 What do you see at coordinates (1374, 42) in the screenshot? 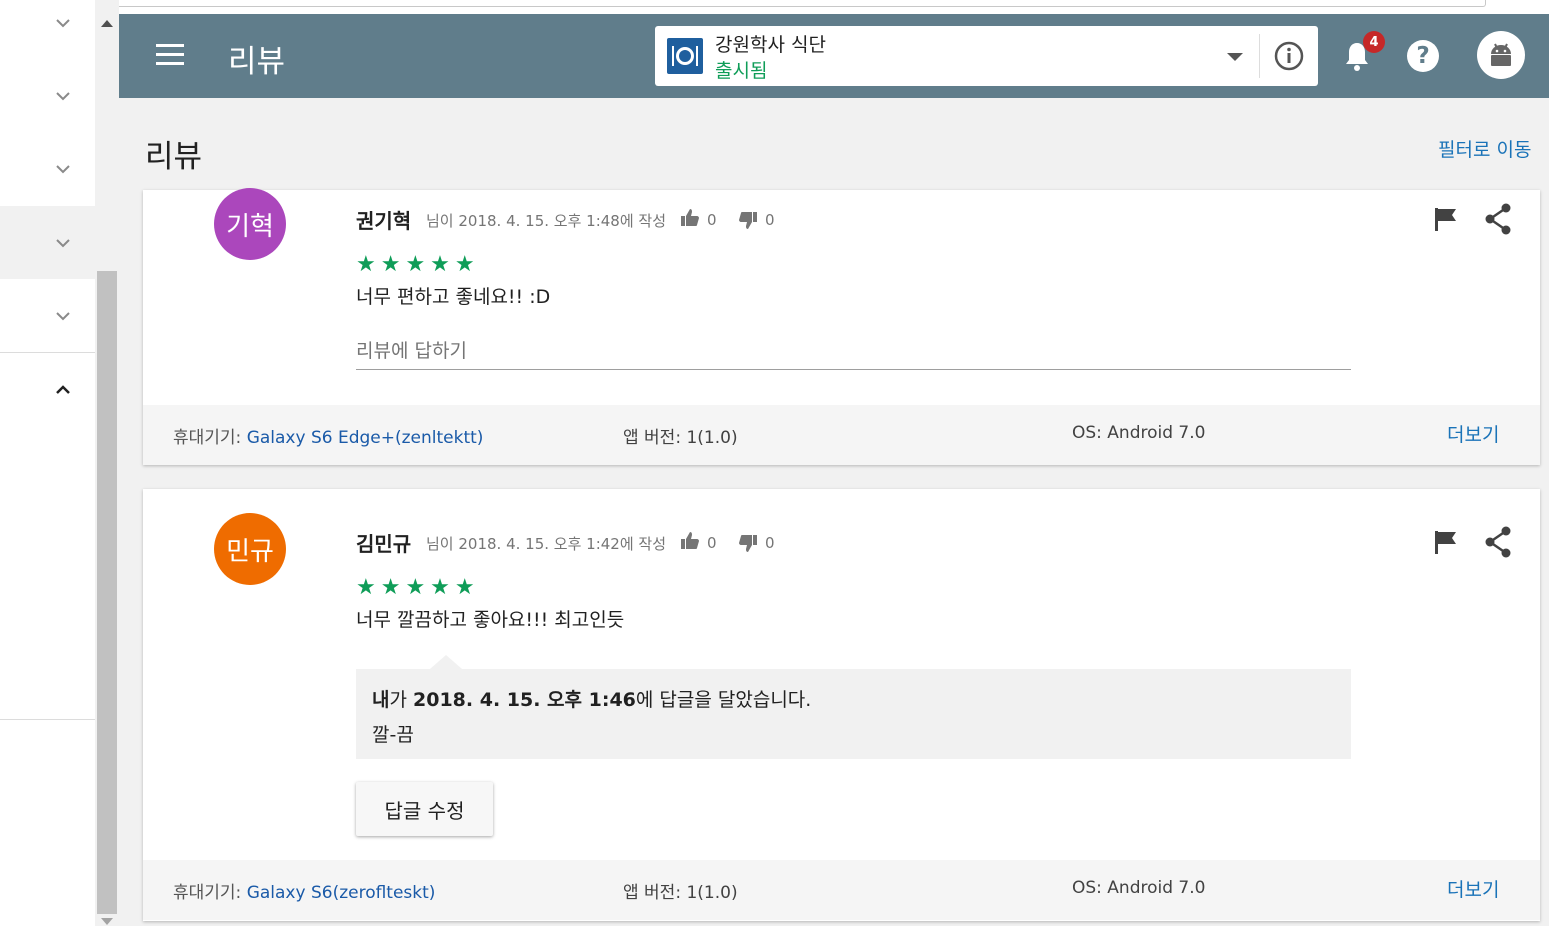
I see `notification-badge: 4` at bounding box center [1374, 42].